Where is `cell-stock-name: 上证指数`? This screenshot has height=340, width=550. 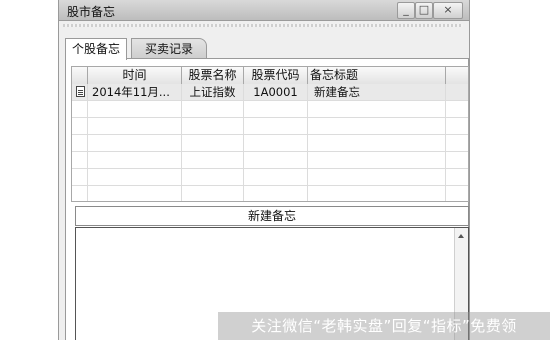 cell-stock-name: 上证指数 is located at coordinates (213, 92).